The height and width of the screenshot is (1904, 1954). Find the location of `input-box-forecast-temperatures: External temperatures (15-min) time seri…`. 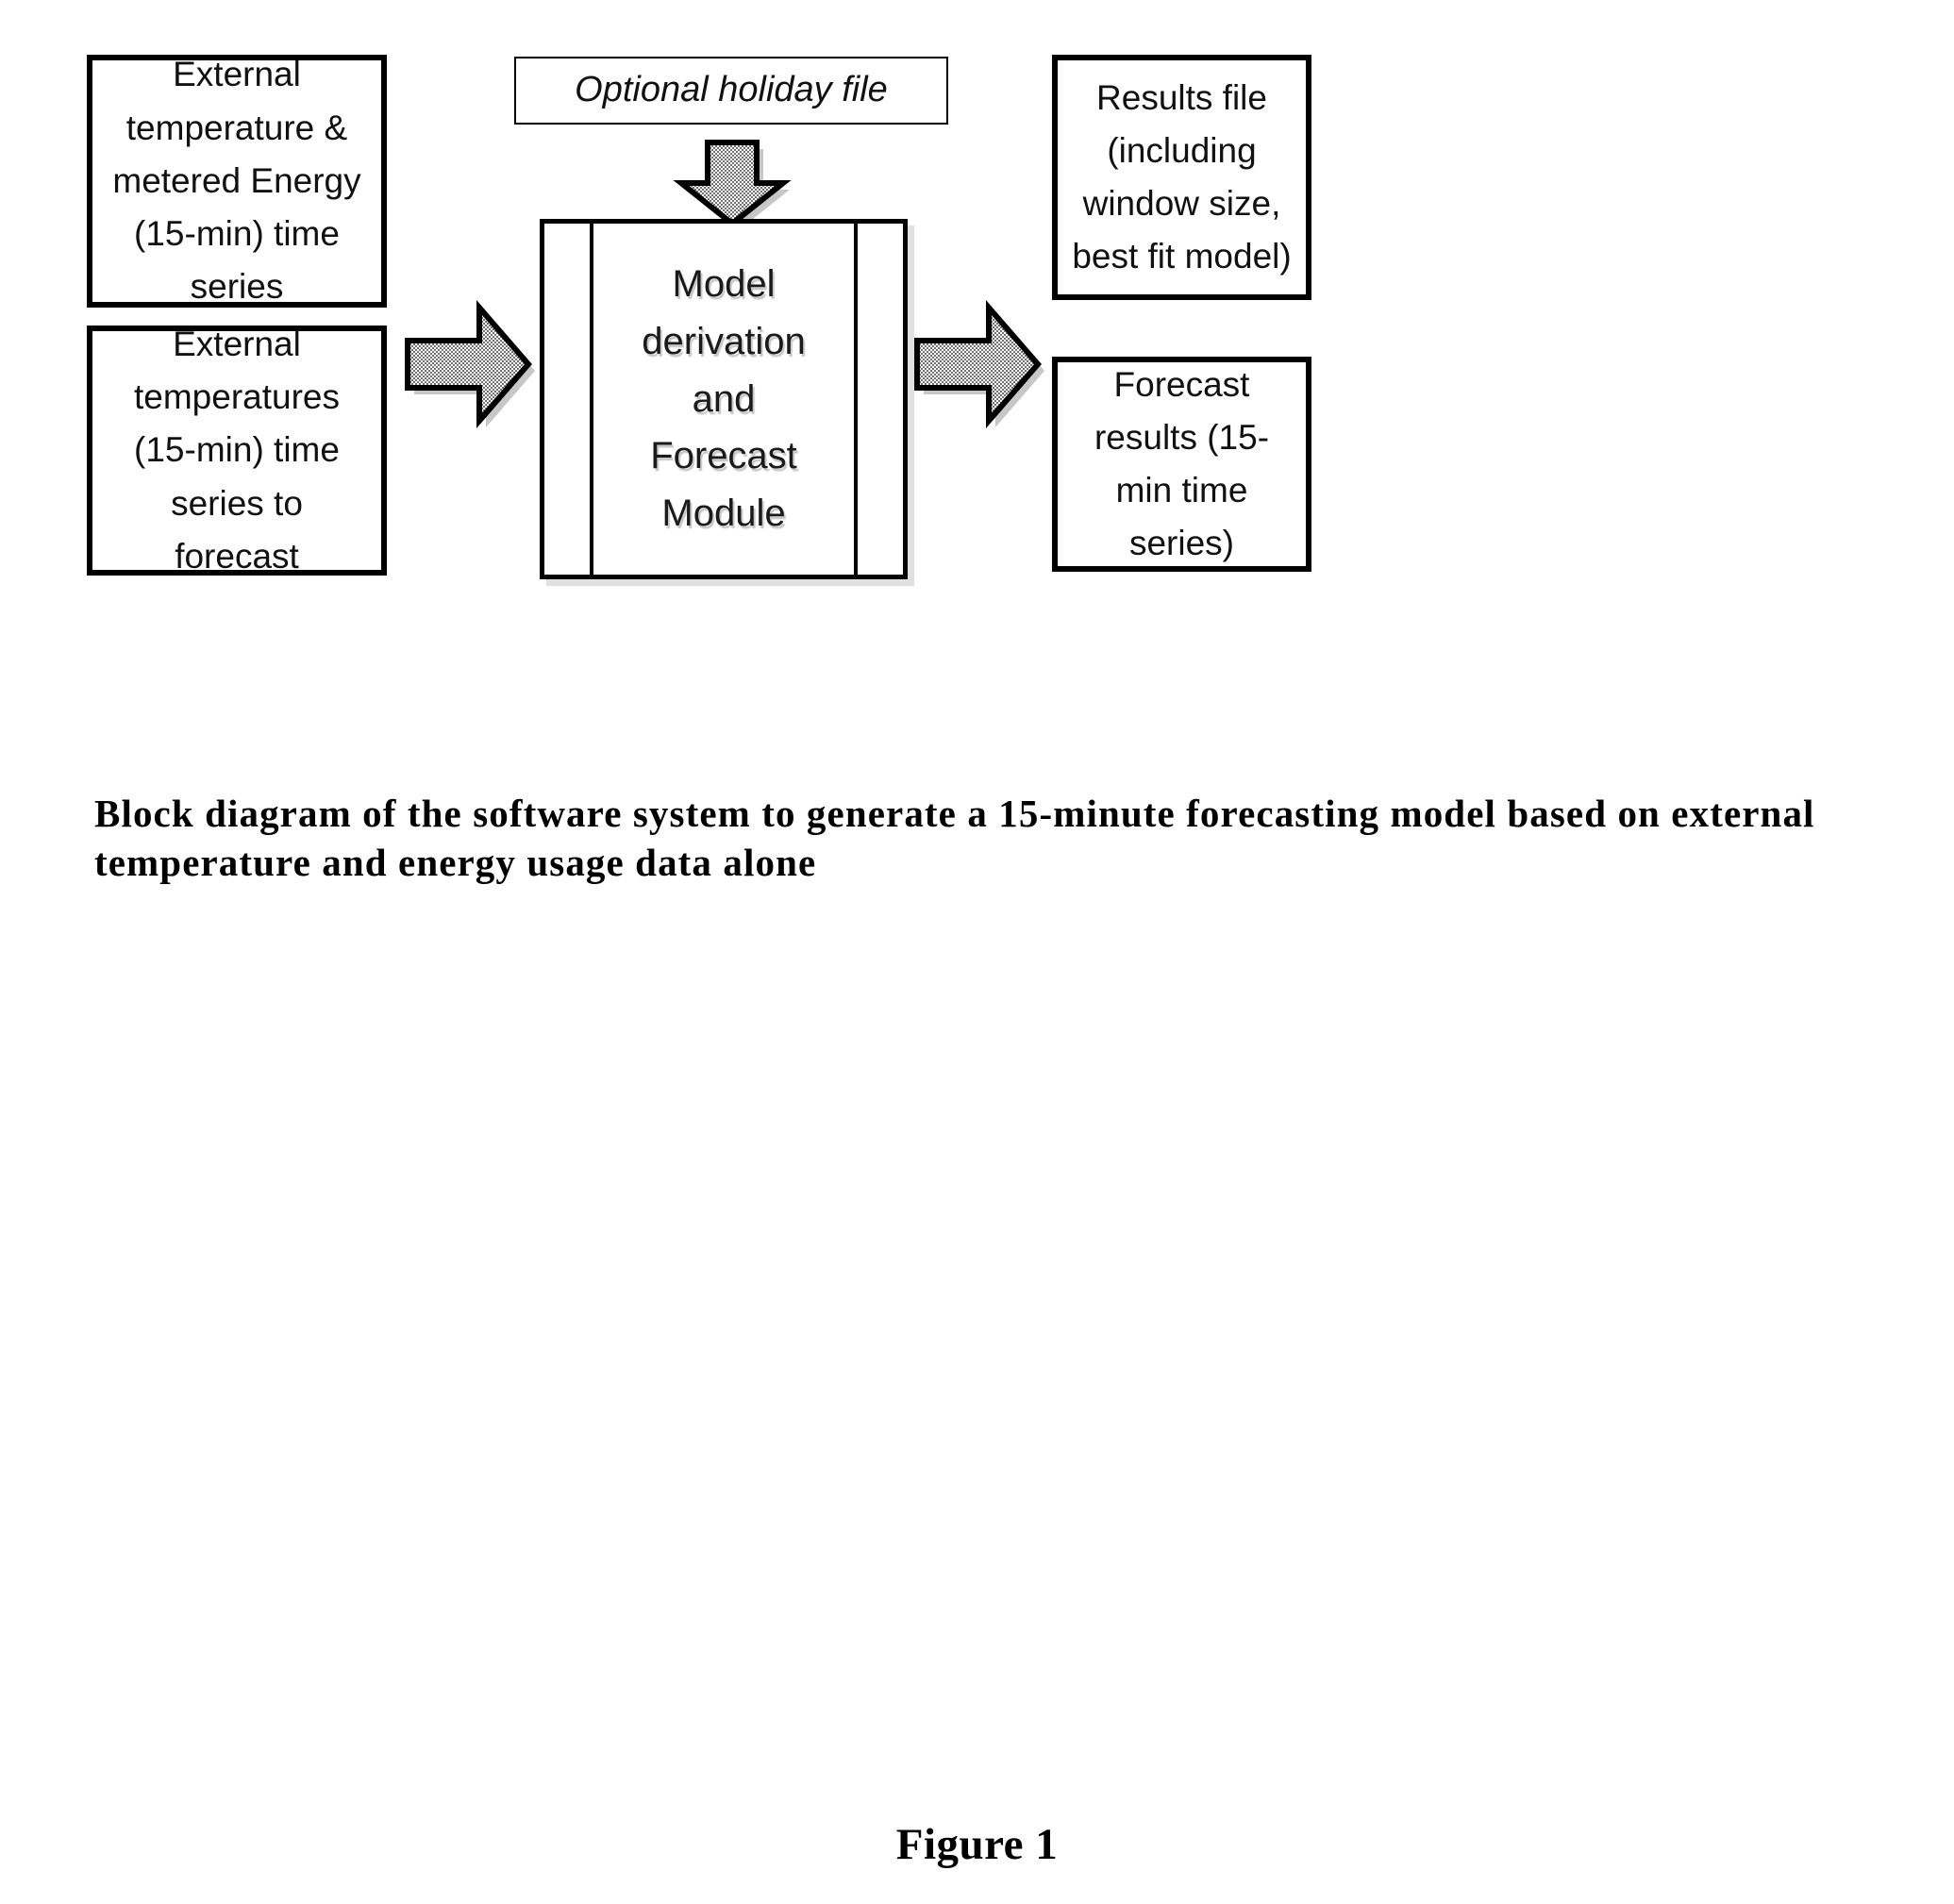

input-box-forecast-temperatures: External temperatures (15-min) time seri… is located at coordinates (237, 450).